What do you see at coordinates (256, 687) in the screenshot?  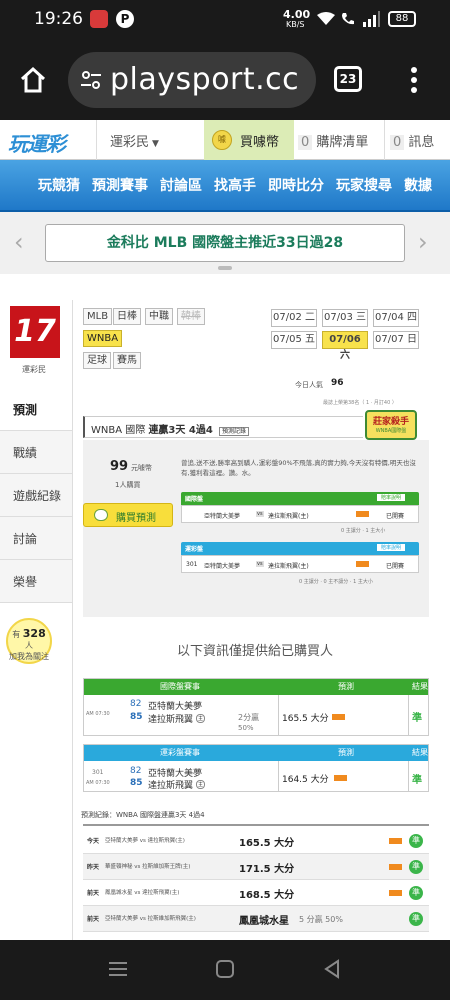 I see `intl-result-header: 國際盤賽事 預測 結果` at bounding box center [256, 687].